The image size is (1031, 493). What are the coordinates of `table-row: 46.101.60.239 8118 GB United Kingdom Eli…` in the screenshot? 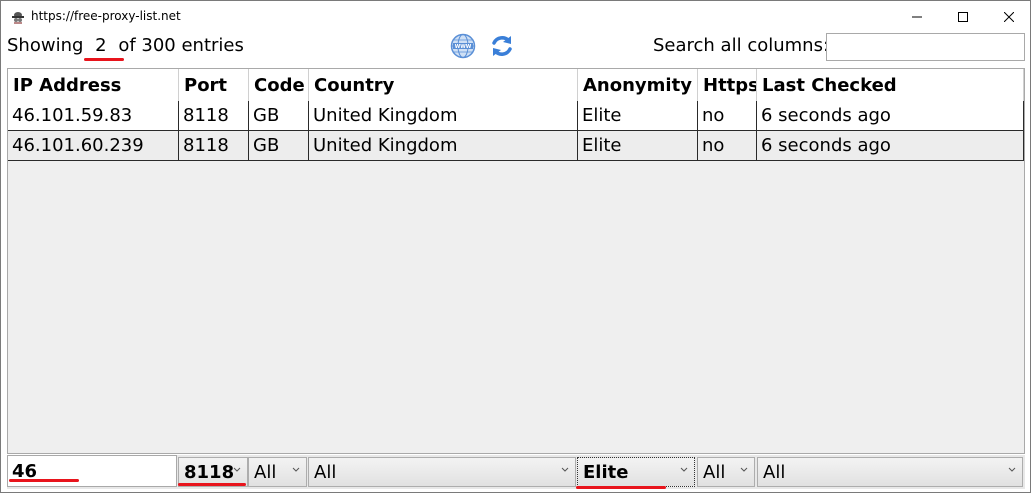 It's located at (516, 146).